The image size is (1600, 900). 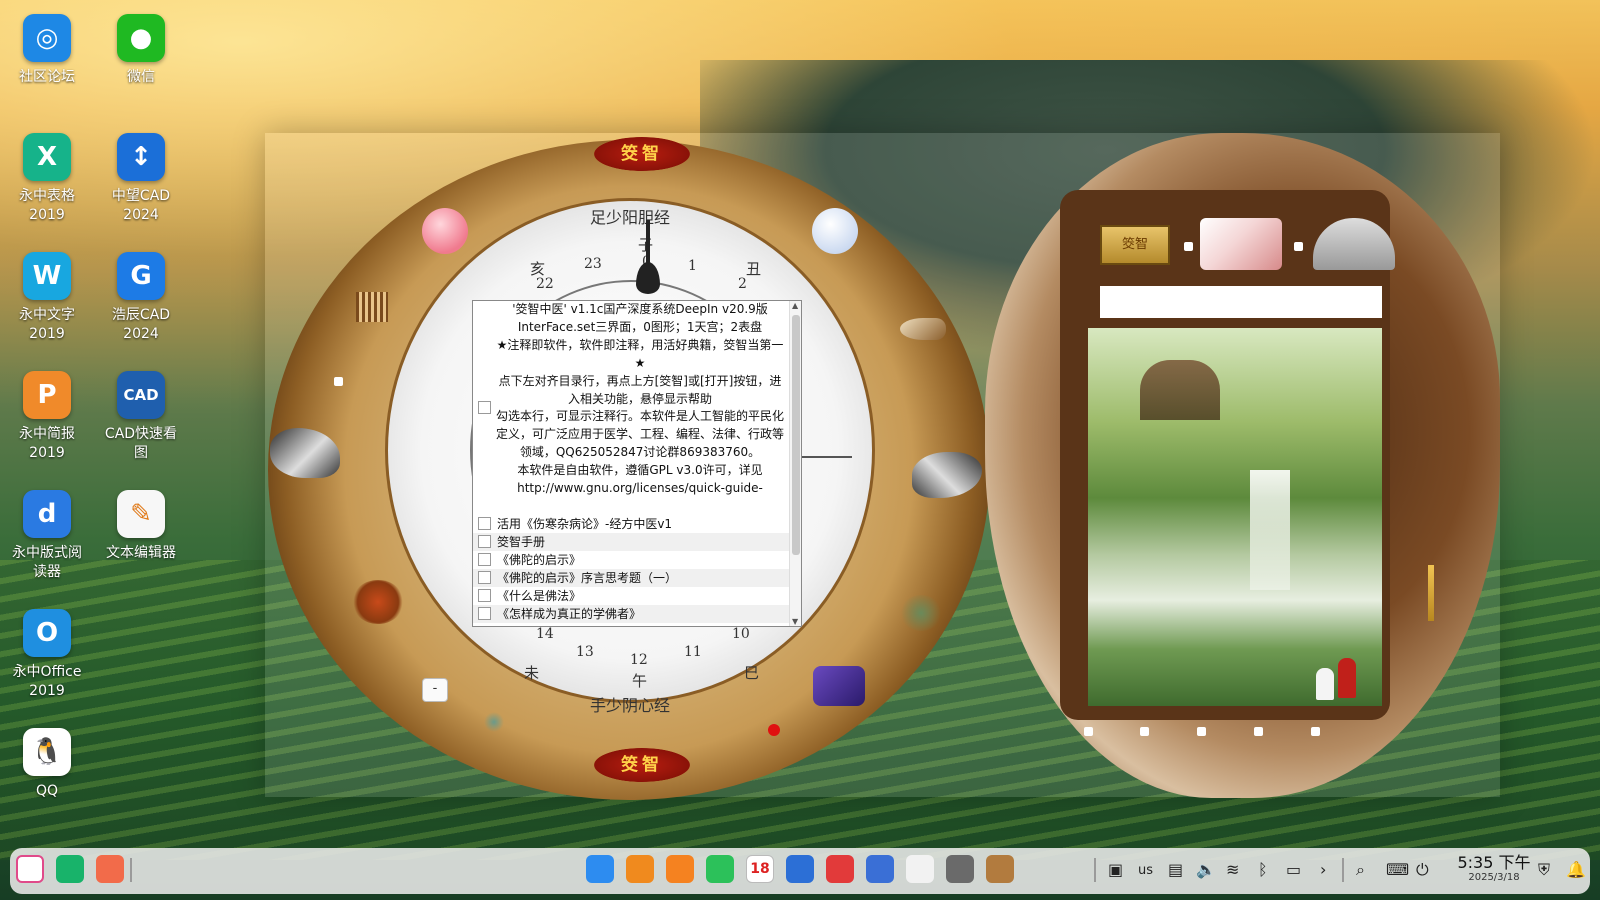 I want to click on lotus-icon, so click(x=494, y=722).